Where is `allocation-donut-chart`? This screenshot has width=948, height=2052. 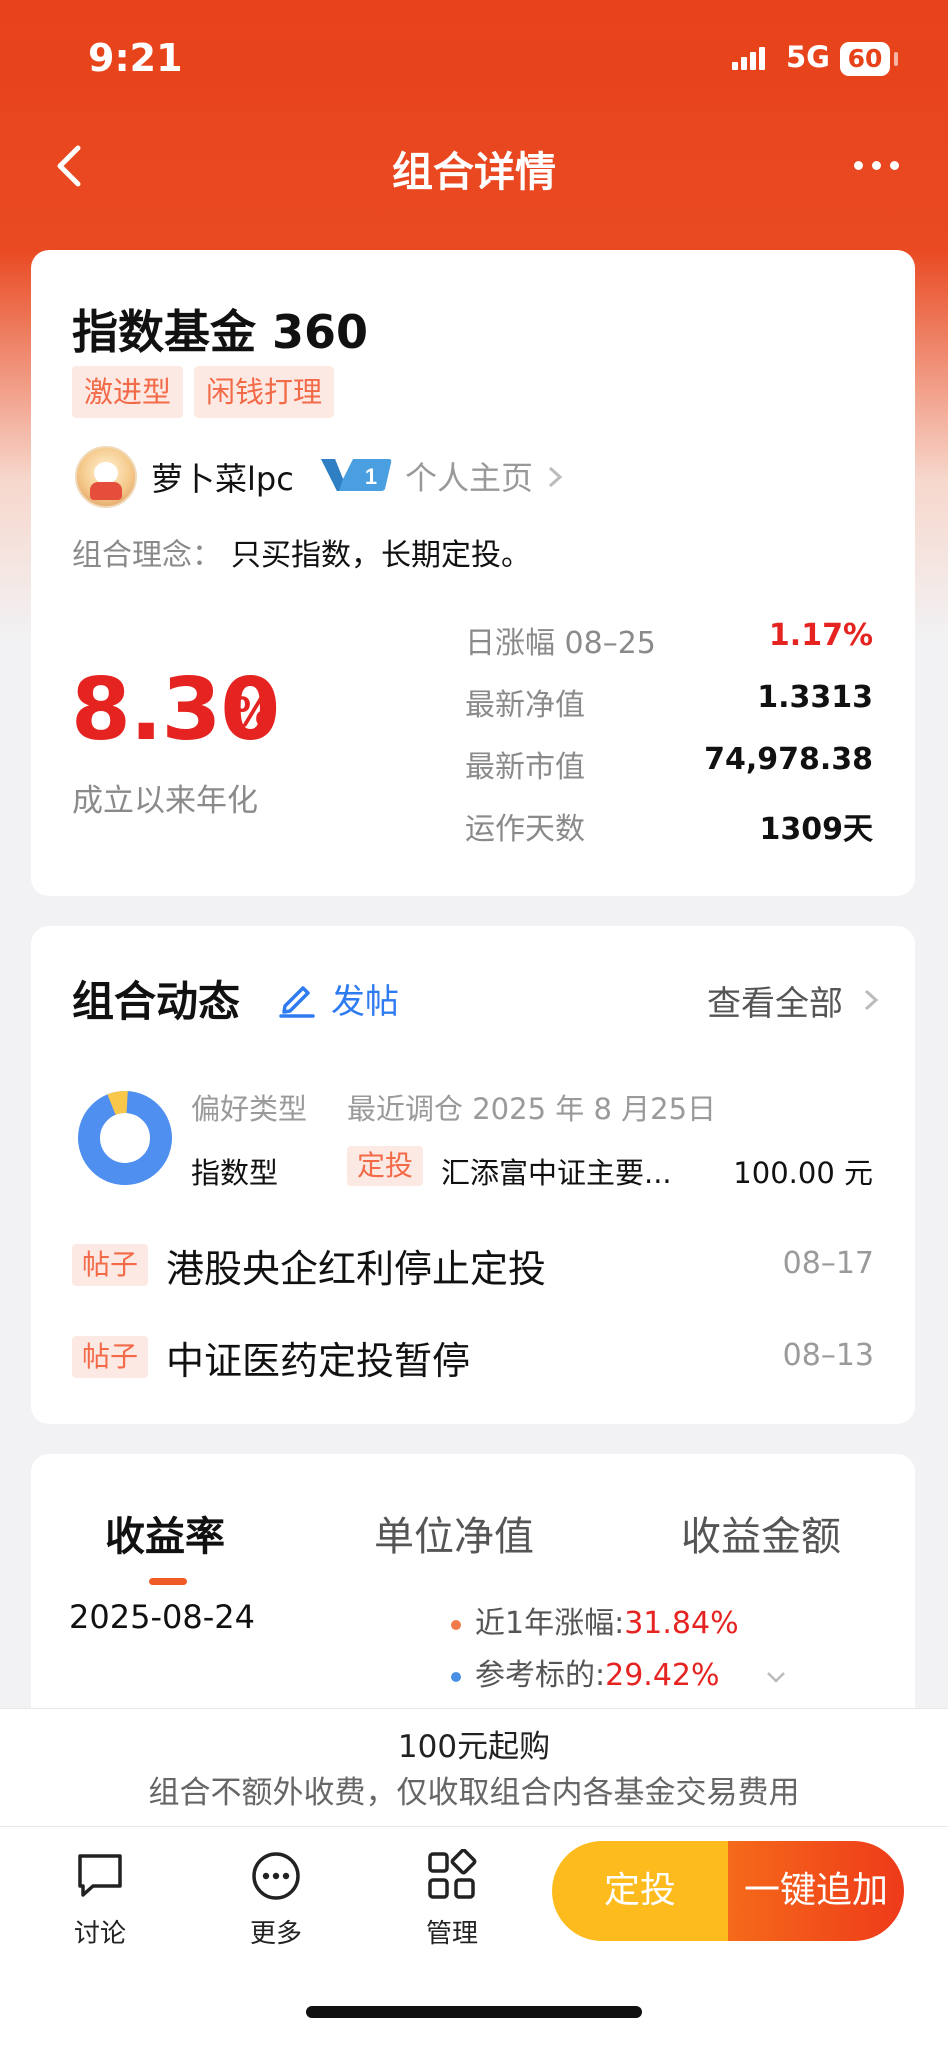 allocation-donut-chart is located at coordinates (125, 1138).